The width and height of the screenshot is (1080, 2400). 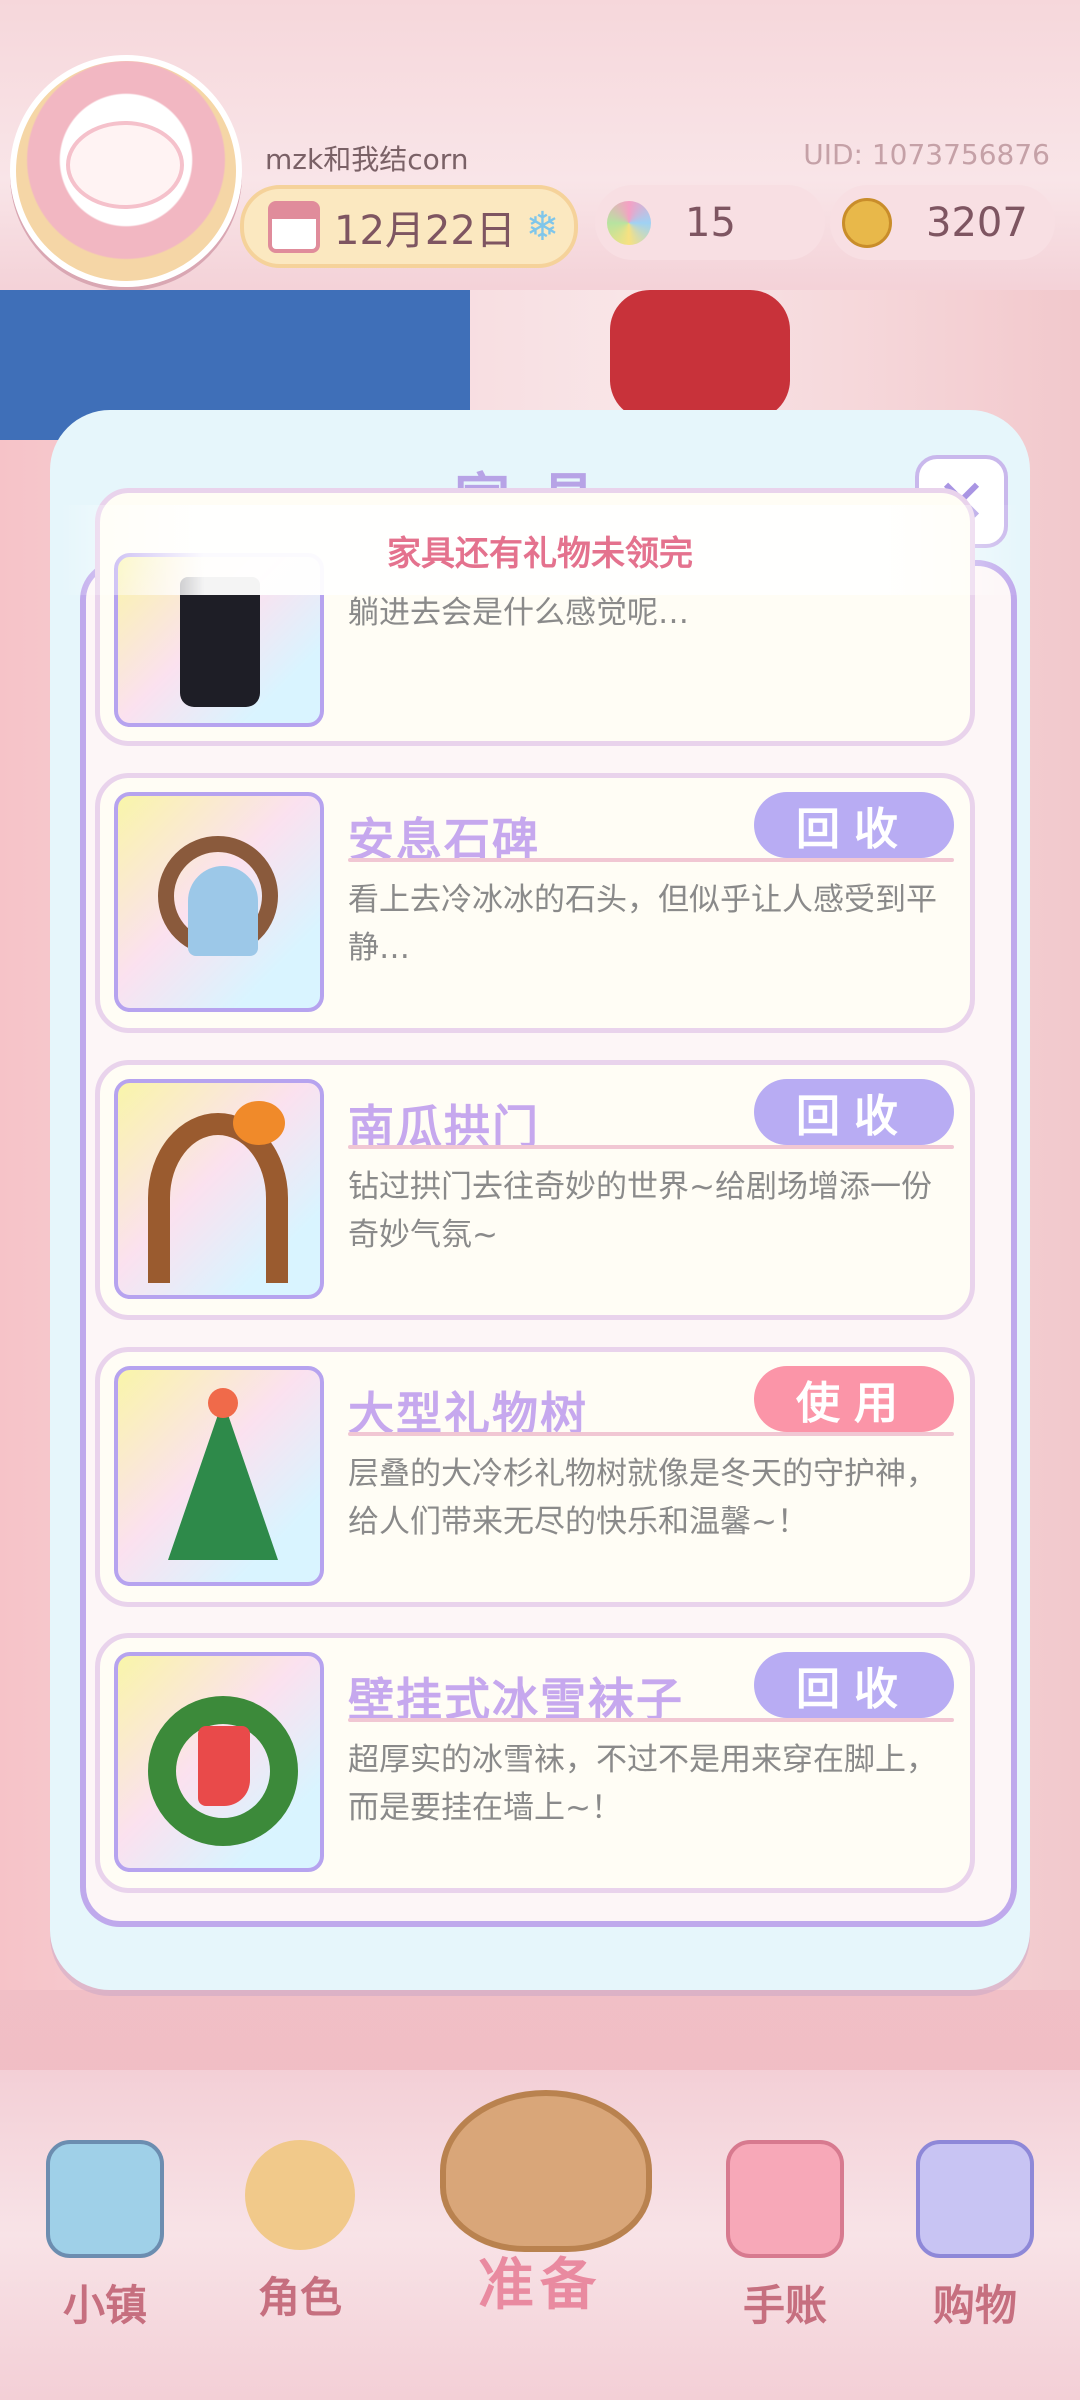 I want to click on item-desc: 钻过拱门去往奇妙的世界~给剧场增添一份奇妙气氛~, so click(x=640, y=1211).